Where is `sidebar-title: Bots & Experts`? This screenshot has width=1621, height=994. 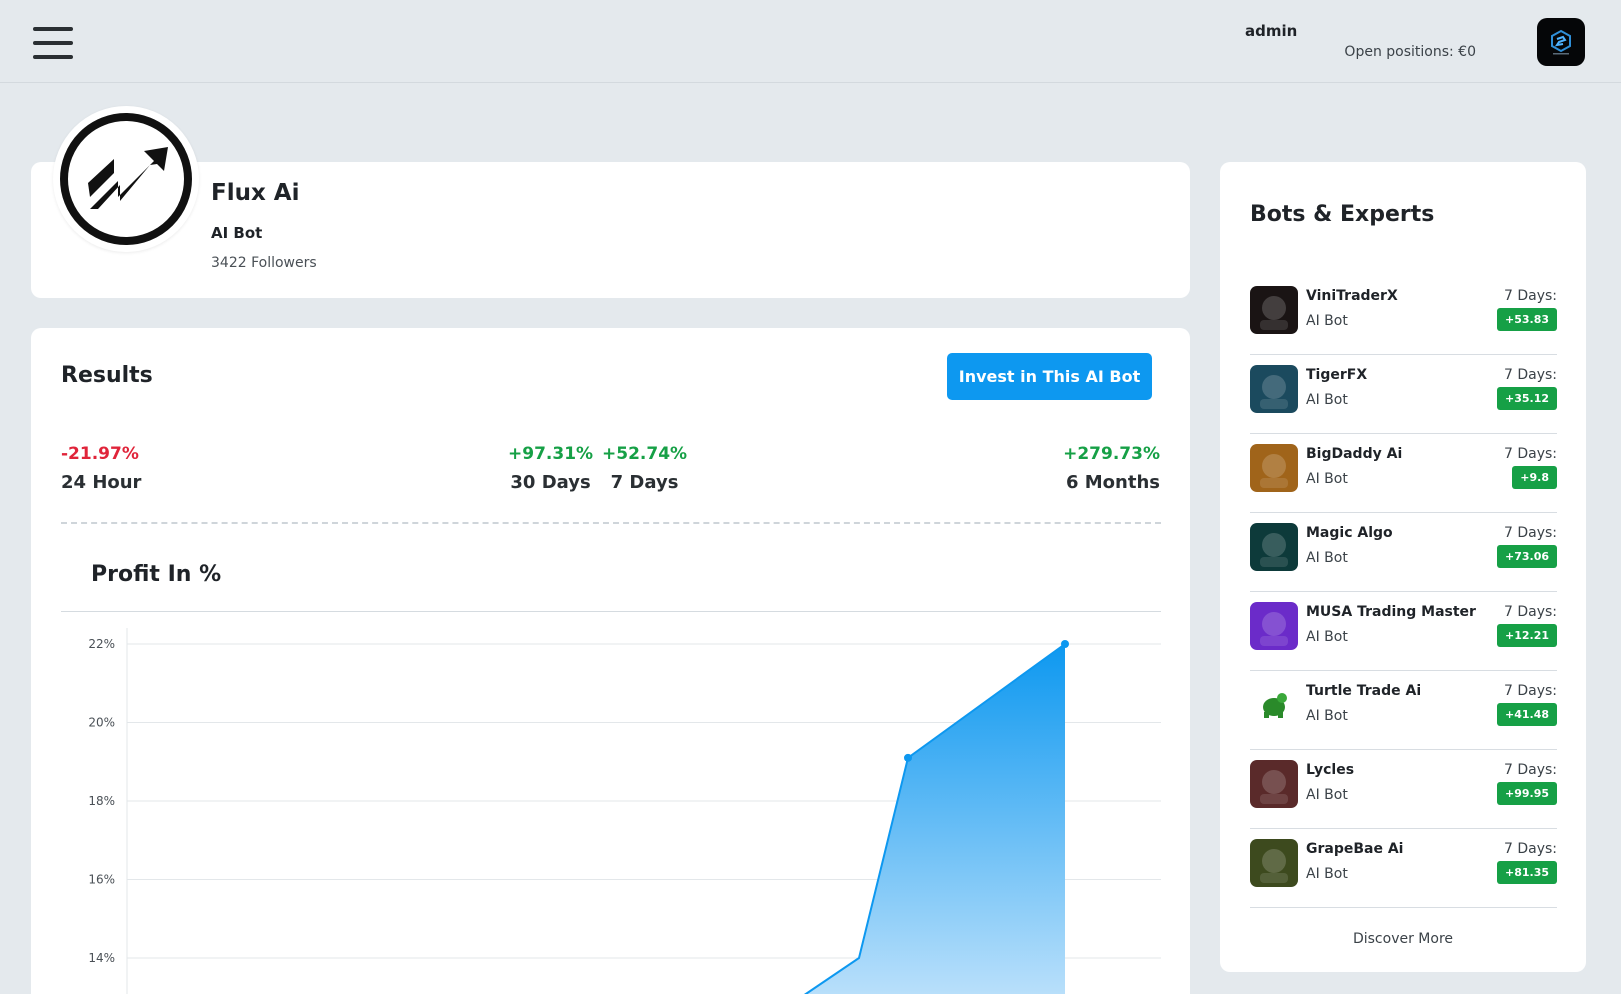 sidebar-title: Bots & Experts is located at coordinates (1342, 214).